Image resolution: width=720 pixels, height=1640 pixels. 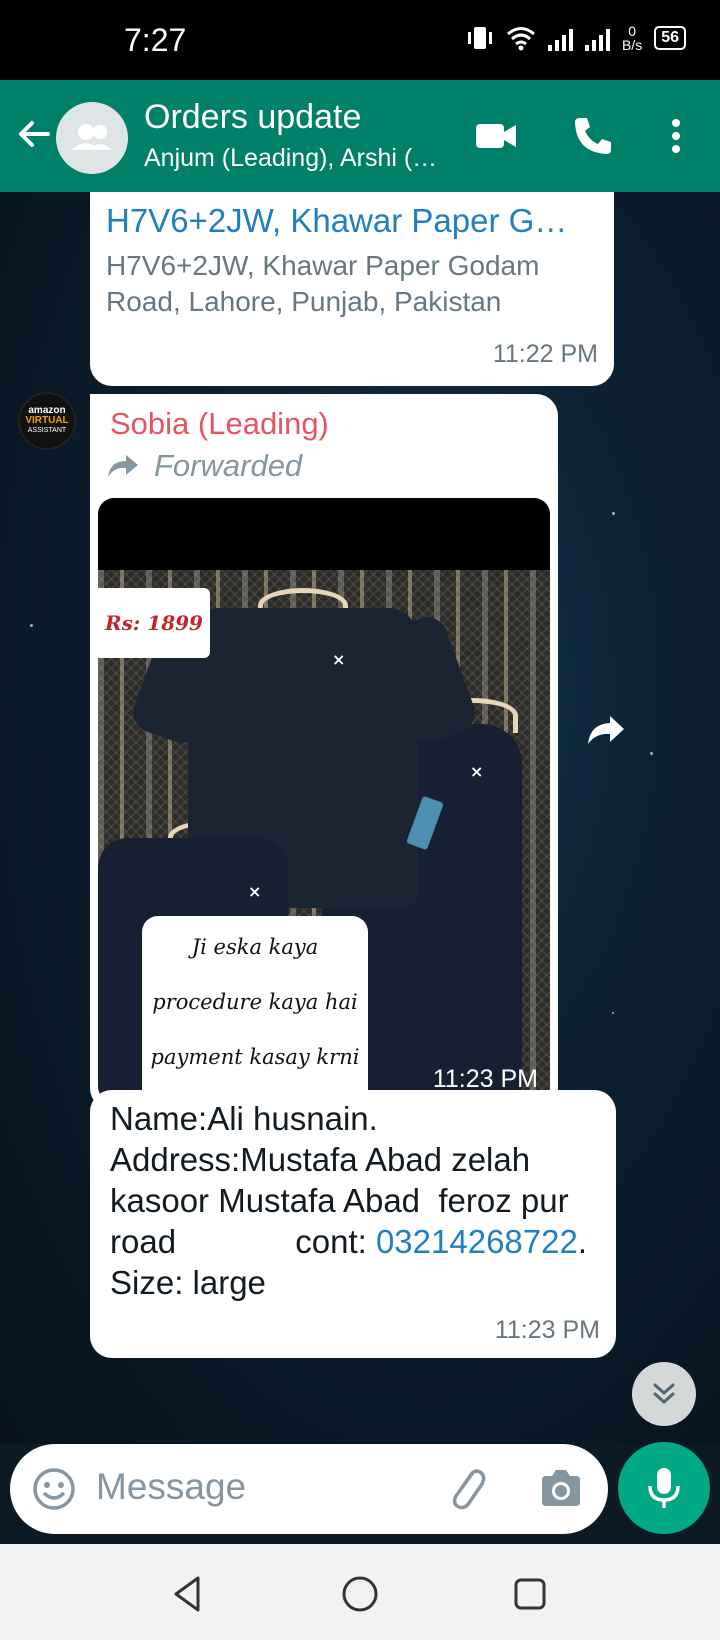 I want to click on back-arrow-icon, so click(x=34, y=134).